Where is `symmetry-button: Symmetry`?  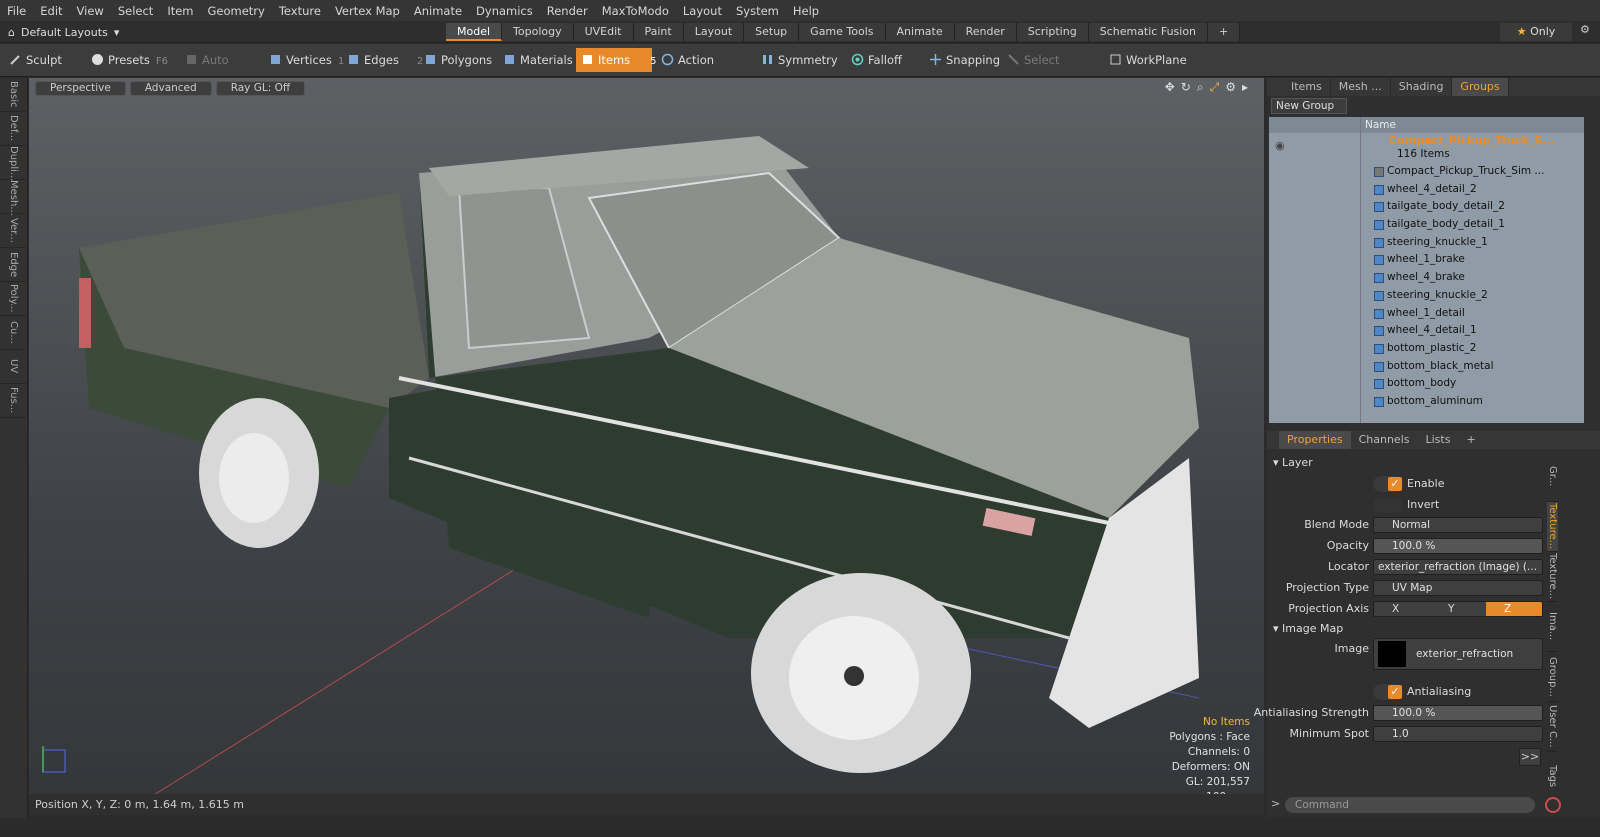 symmetry-button: Symmetry is located at coordinates (799, 60).